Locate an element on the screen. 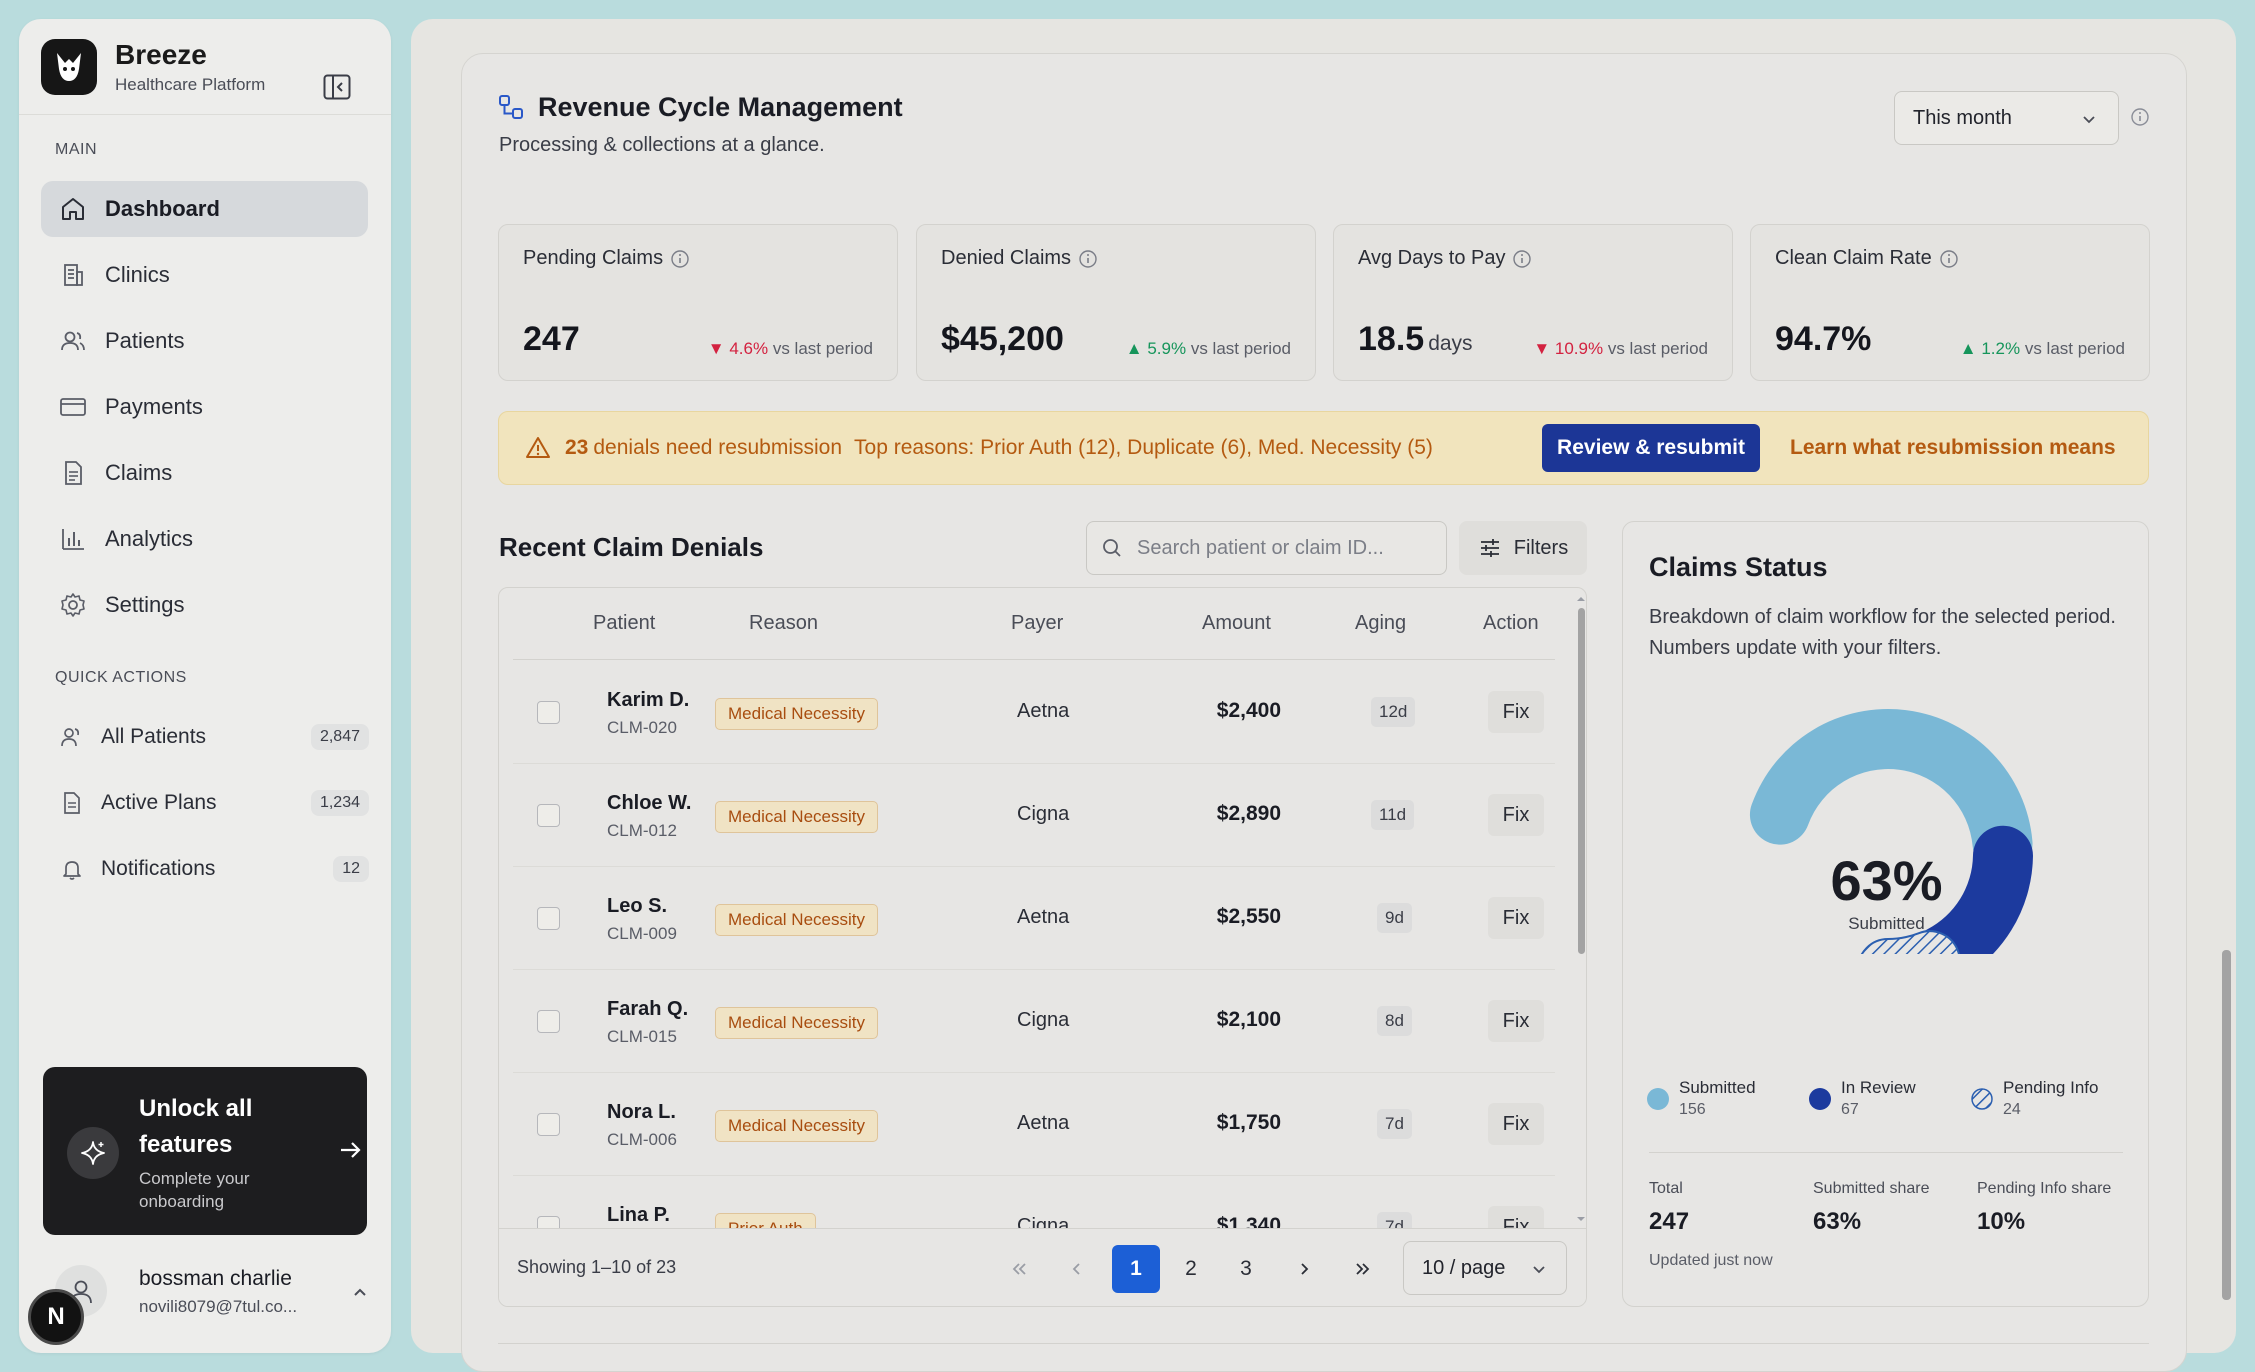 Image resolution: width=2255 pixels, height=1372 pixels. kpi-delta: 10.9% is located at coordinates (1579, 348).